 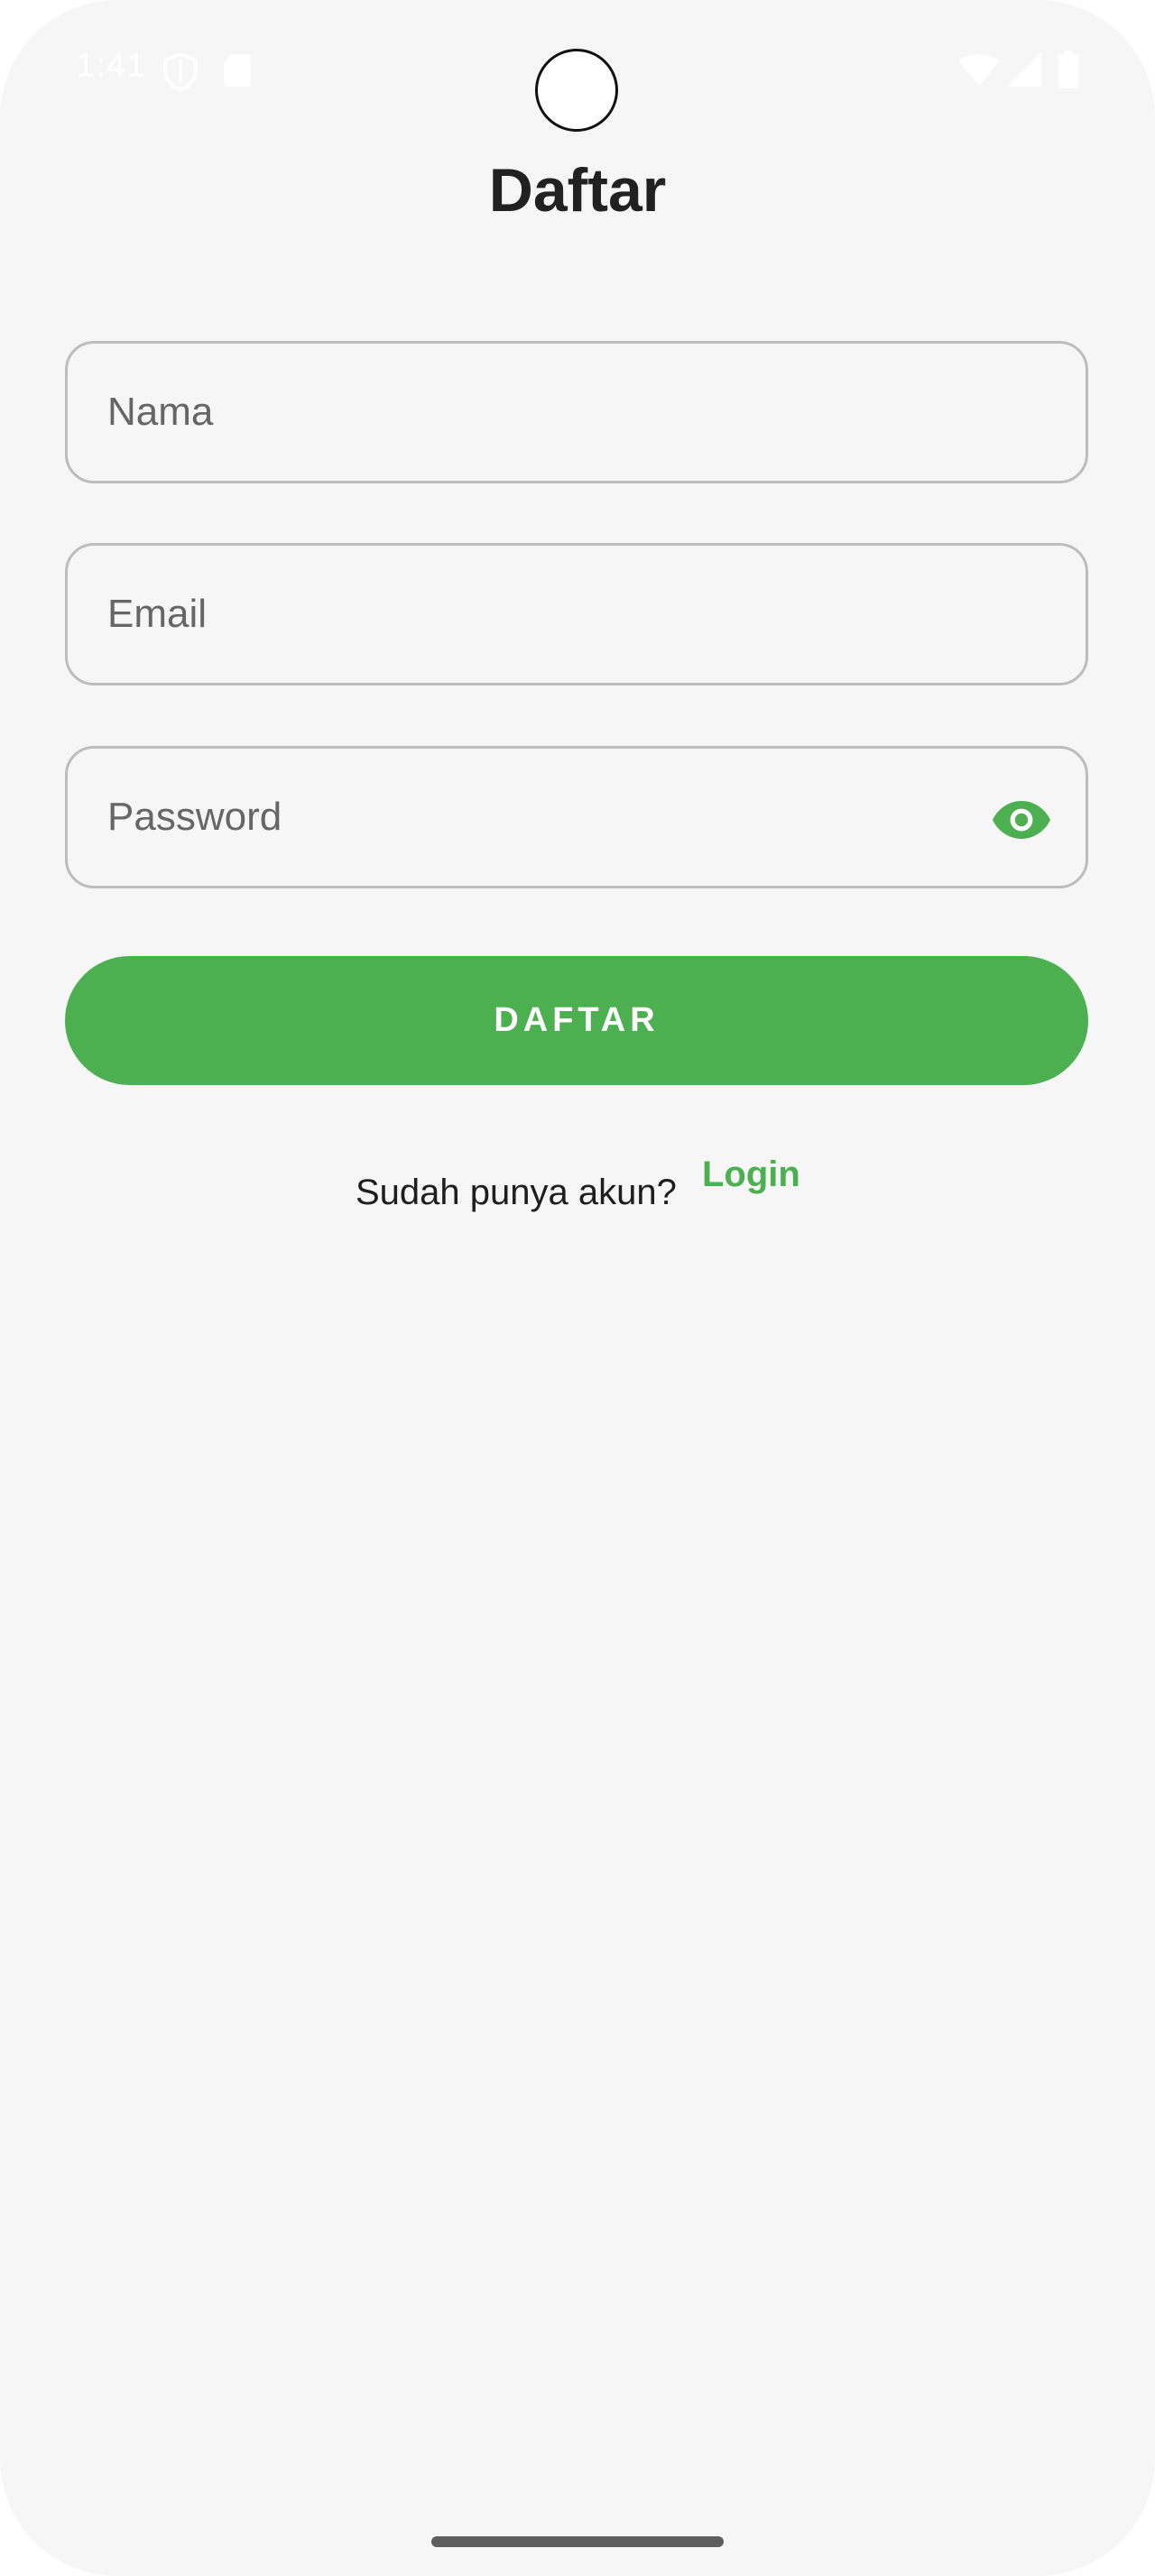 I want to click on shield-icon, so click(x=180, y=72).